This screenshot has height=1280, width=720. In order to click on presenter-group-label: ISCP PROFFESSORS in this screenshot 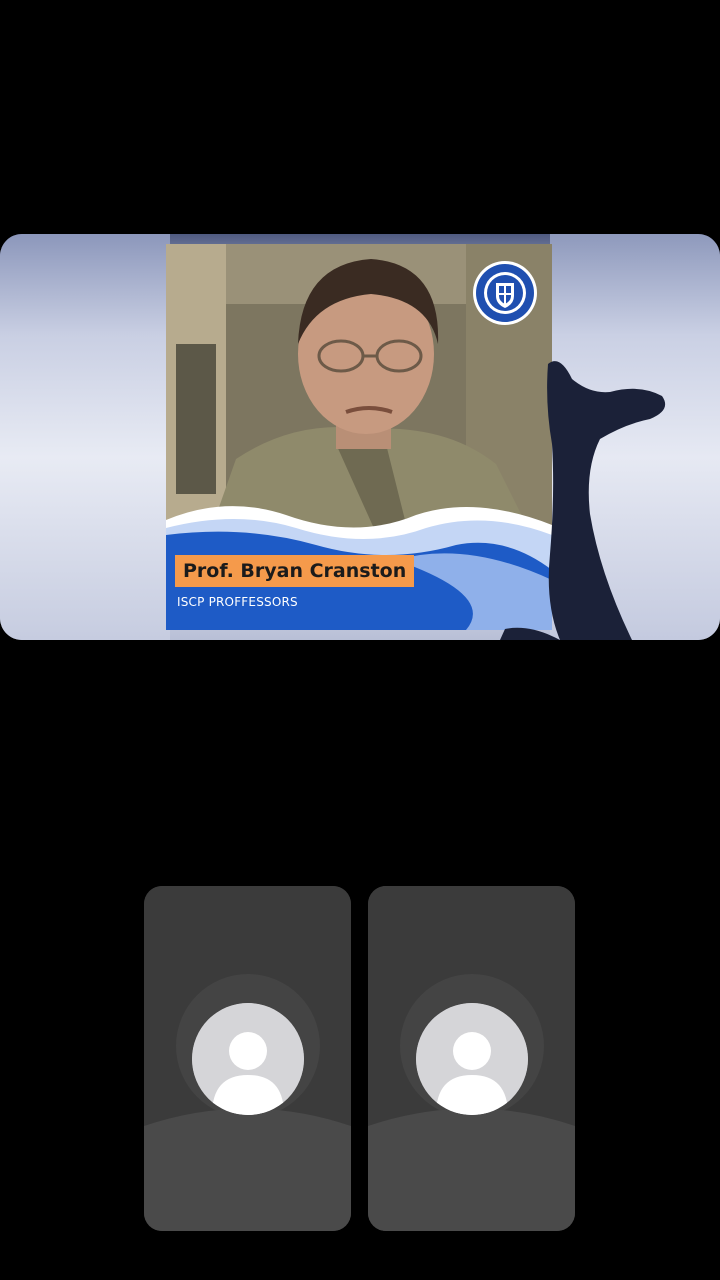, I will do `click(237, 602)`.